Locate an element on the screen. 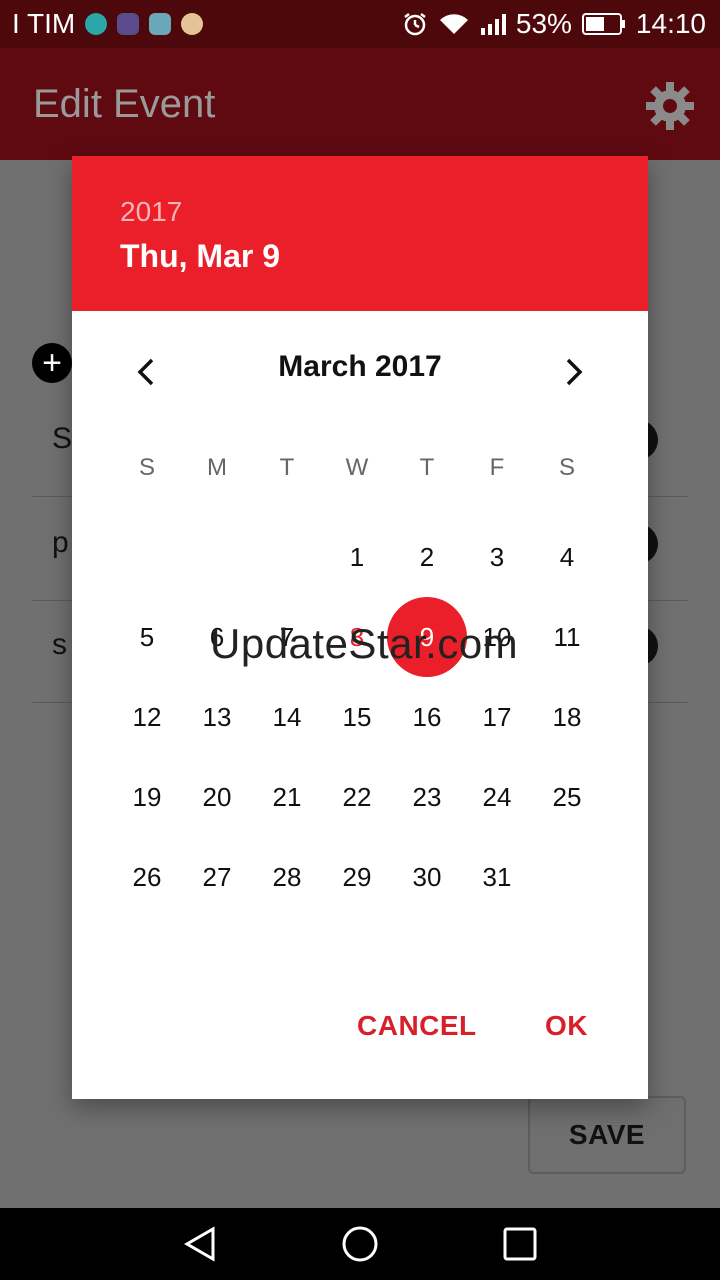 Image resolution: width=720 pixels, height=1280 pixels. calendar-day-number: 24 is located at coordinates (497, 796).